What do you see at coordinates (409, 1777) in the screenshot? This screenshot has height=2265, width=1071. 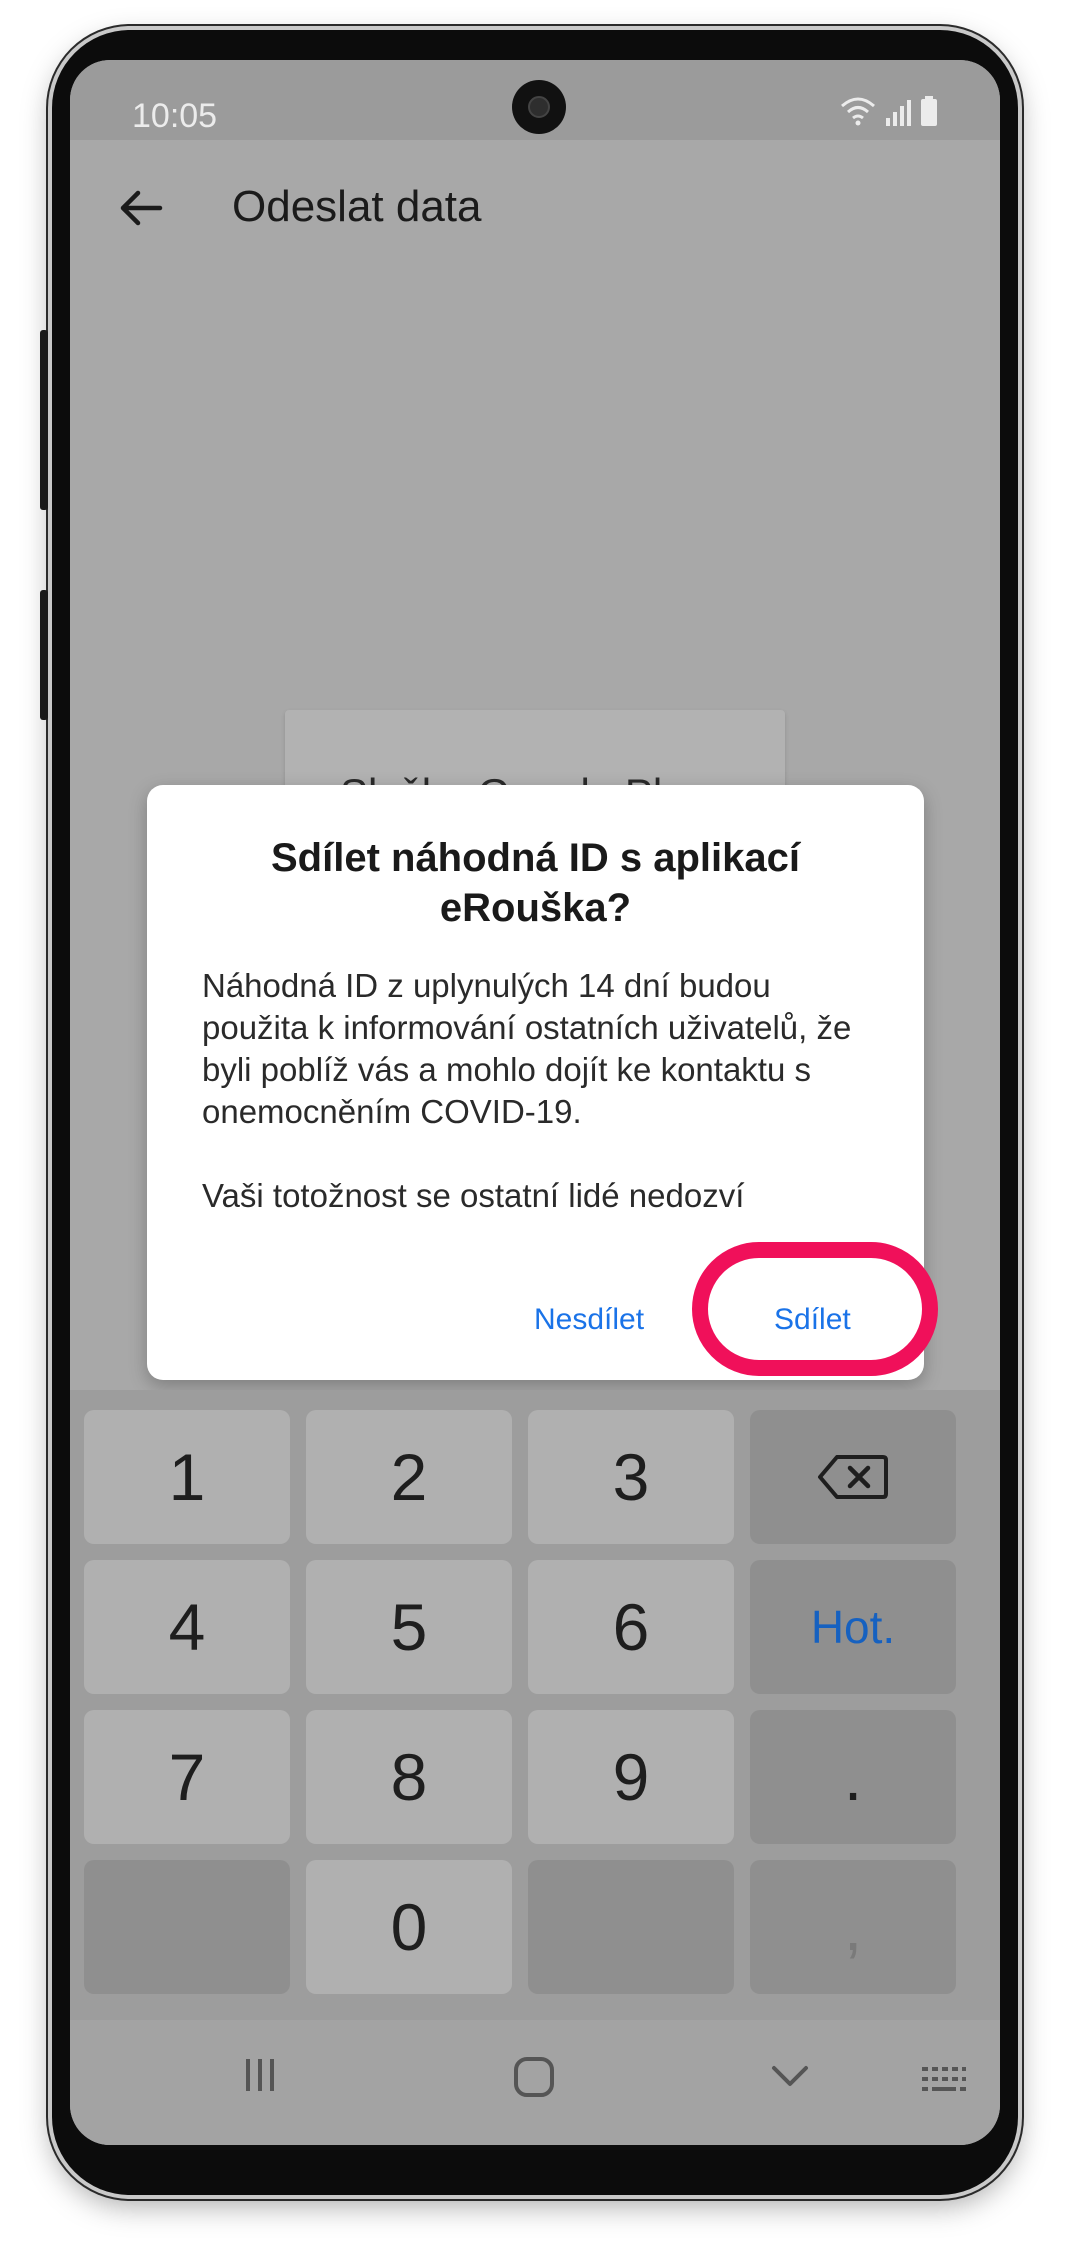 I see `key-8: 8` at bounding box center [409, 1777].